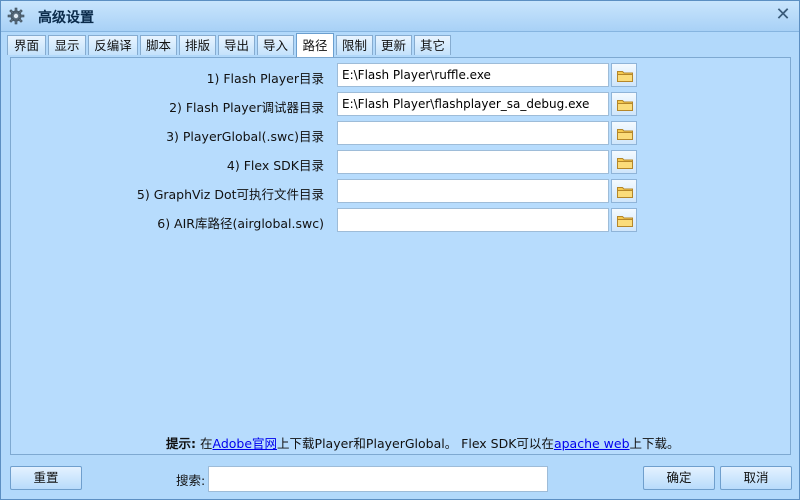  I want to click on tab-decompile: 反编译, so click(113, 45).